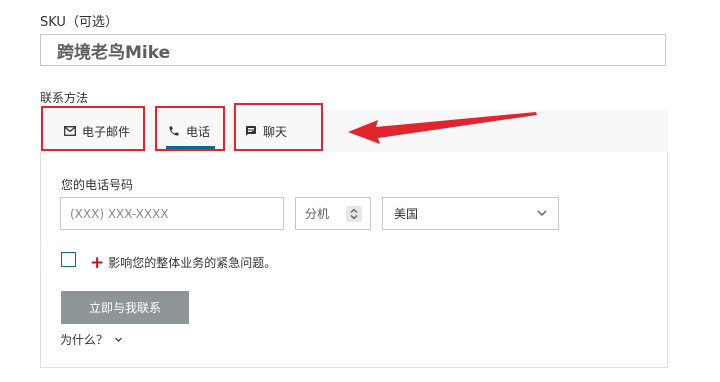 Image resolution: width=720 pixels, height=382 pixels. I want to click on highlight-box-email, so click(93, 128).